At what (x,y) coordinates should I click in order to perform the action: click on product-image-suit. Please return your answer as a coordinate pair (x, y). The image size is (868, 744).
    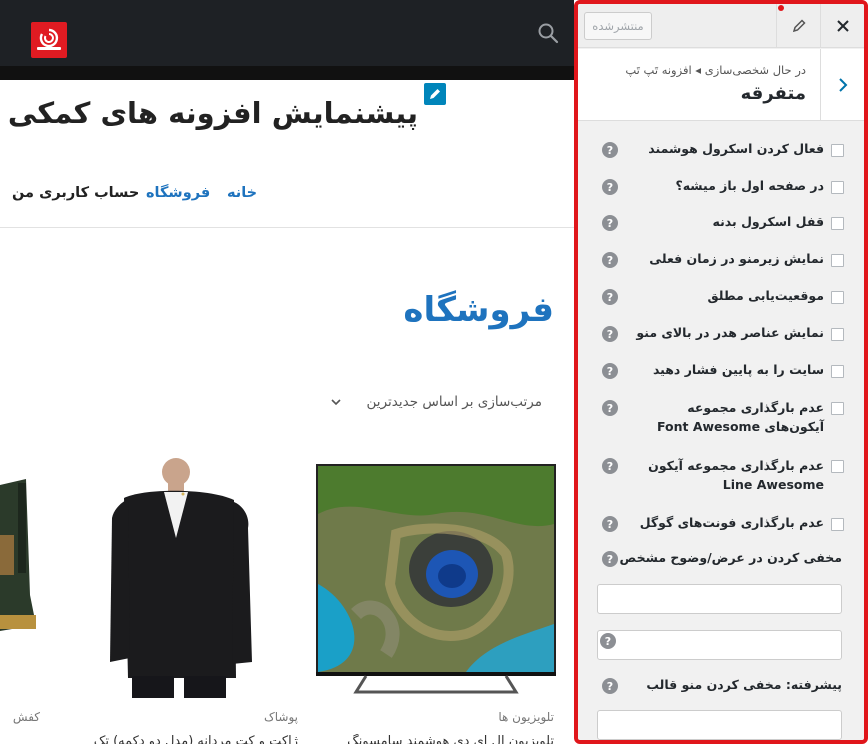
    Looking at the image, I should click on (180, 578).